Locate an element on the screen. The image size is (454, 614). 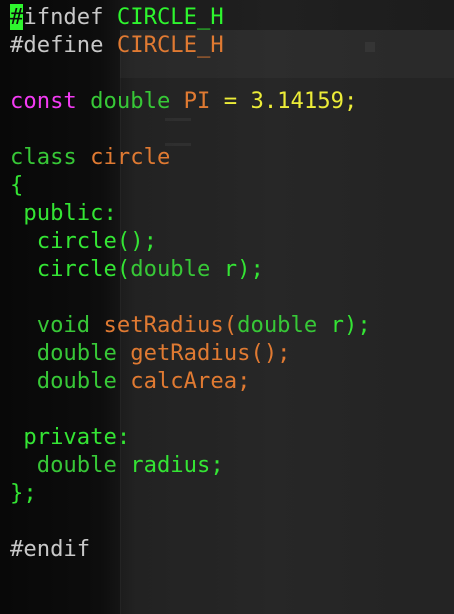
code-token: private: is located at coordinates (70, 437).